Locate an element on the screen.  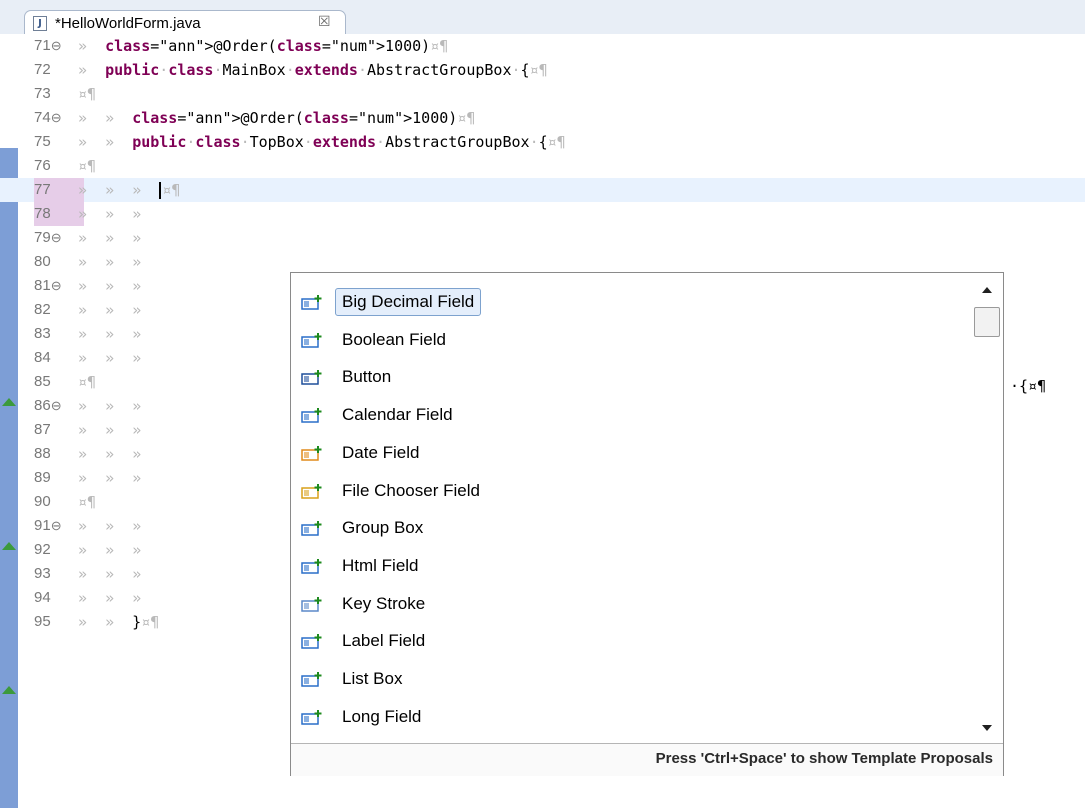
line-number: 79⊖ is located at coordinates (48, 237).